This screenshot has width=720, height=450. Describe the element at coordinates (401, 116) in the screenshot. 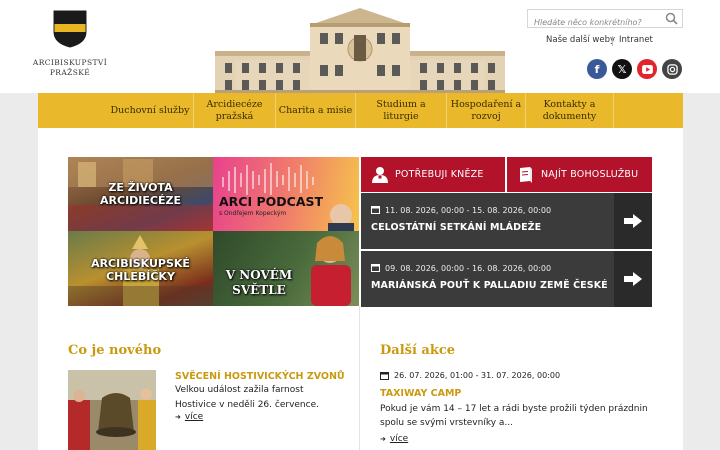

I see `nav-label: liturgie` at that location.